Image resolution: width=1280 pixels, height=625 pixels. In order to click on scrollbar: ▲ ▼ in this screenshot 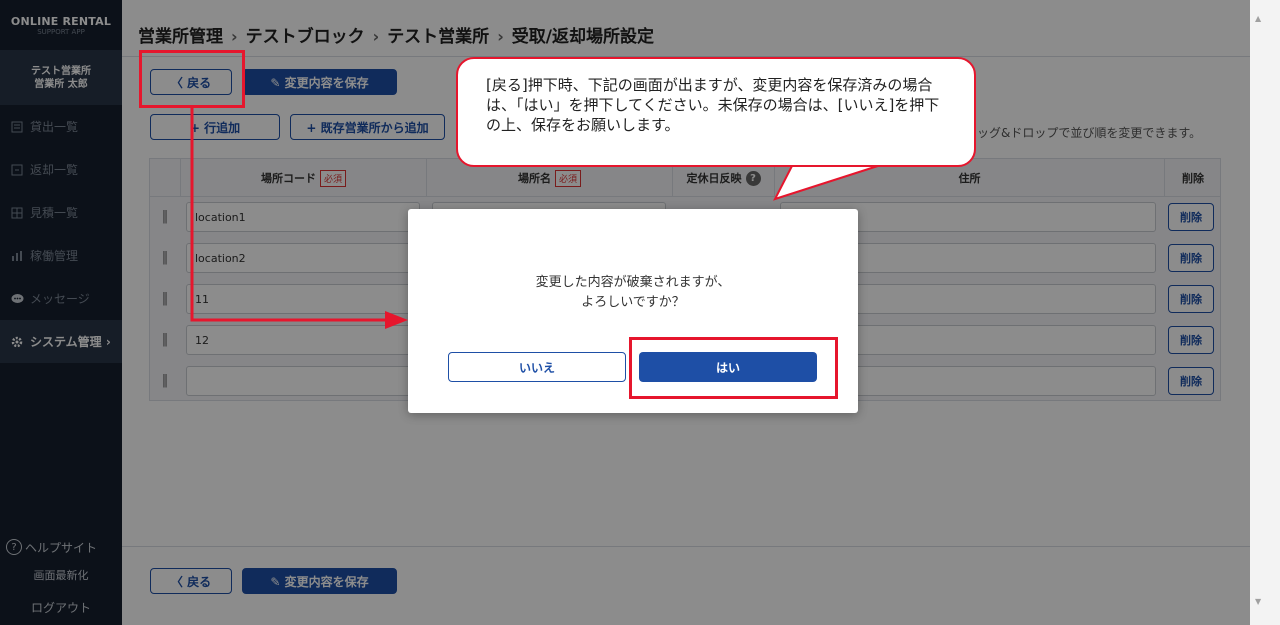, I will do `click(1265, 312)`.